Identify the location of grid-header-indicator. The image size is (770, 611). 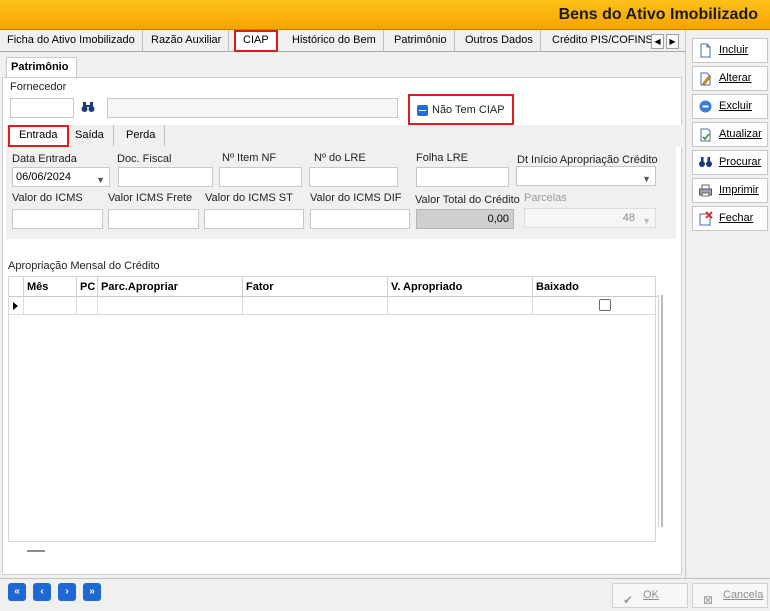
(16, 287).